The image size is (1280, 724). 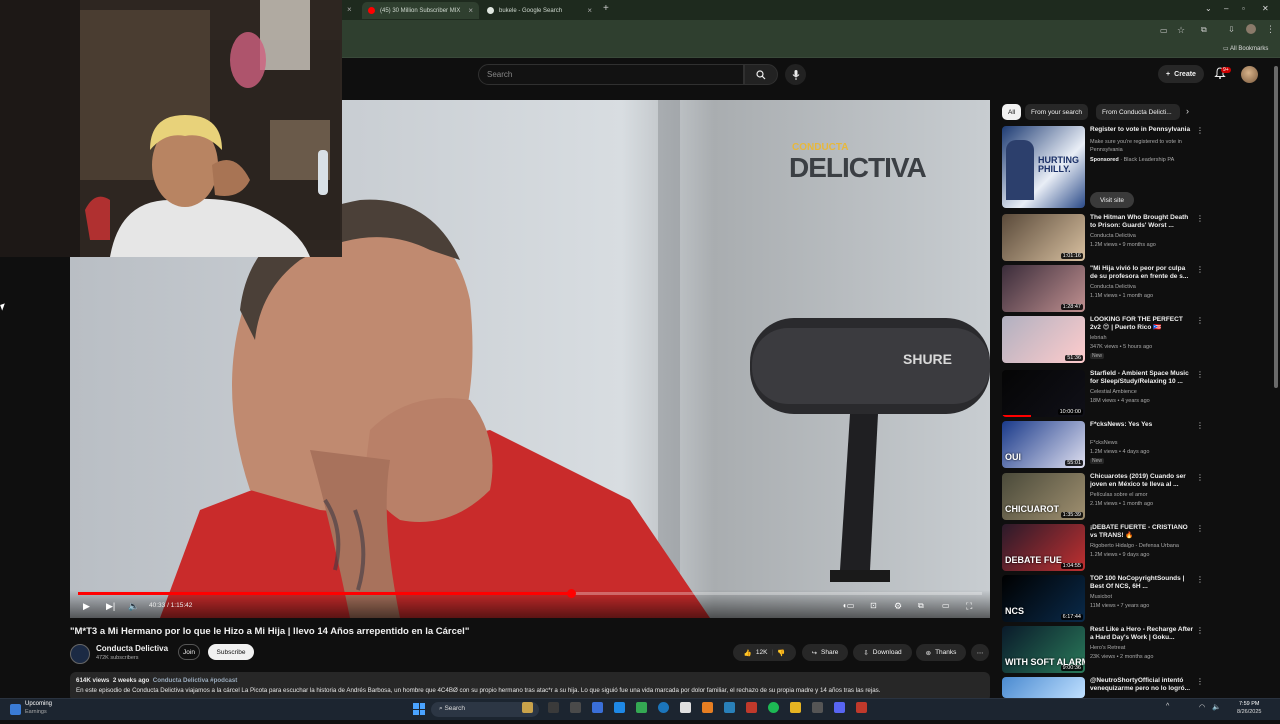 I want to click on dislike-icon: 👎, so click(x=781, y=653).